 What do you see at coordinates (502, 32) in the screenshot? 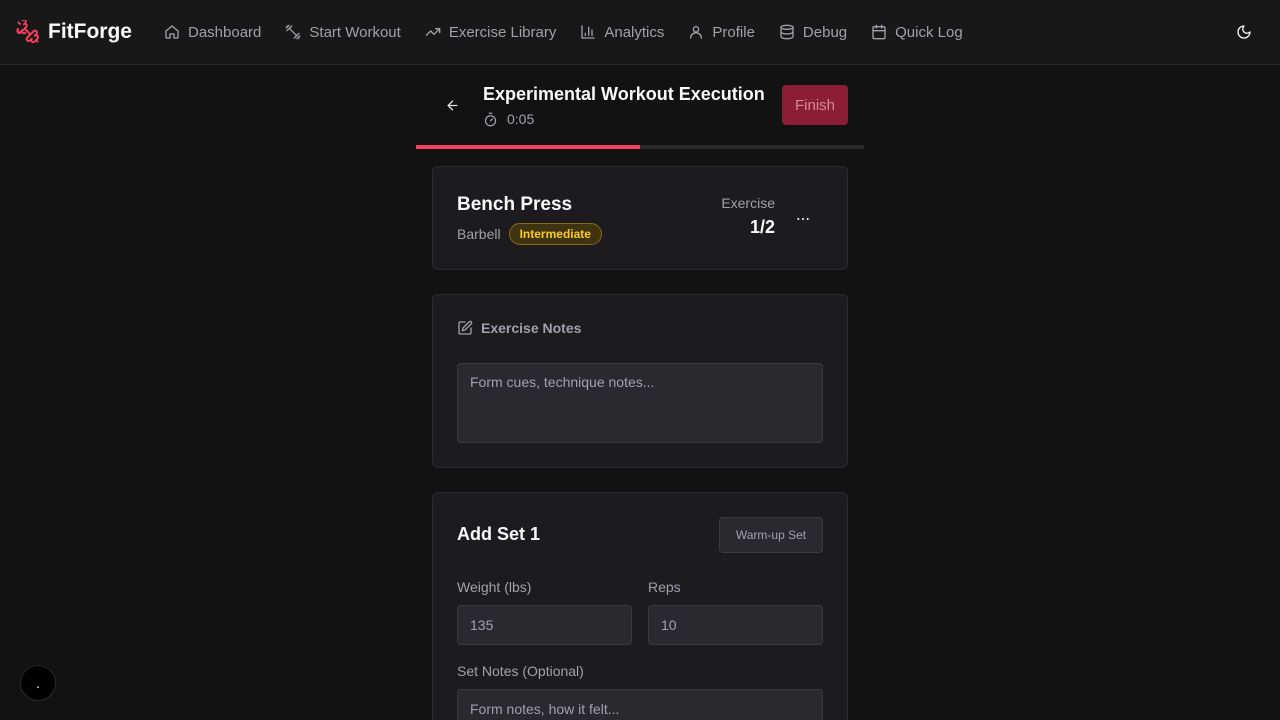
I see `nav-item-label: Exercise Library` at bounding box center [502, 32].